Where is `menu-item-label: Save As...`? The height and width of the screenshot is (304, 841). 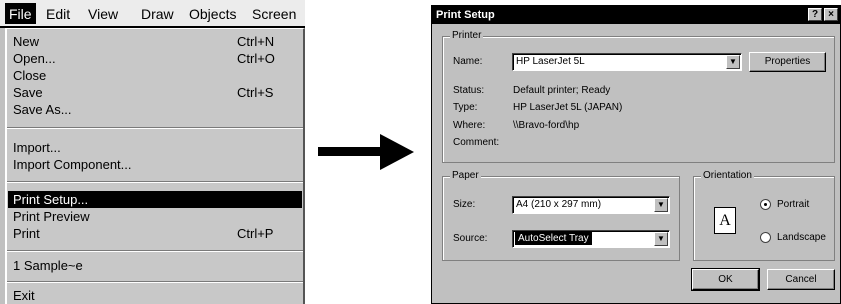
menu-item-label: Save As... is located at coordinates (42, 109).